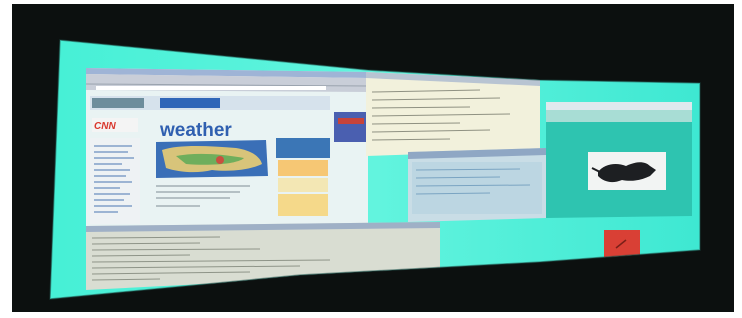  What do you see at coordinates (619, 116) in the screenshot?
I see `image-viewer-toolbar` at bounding box center [619, 116].